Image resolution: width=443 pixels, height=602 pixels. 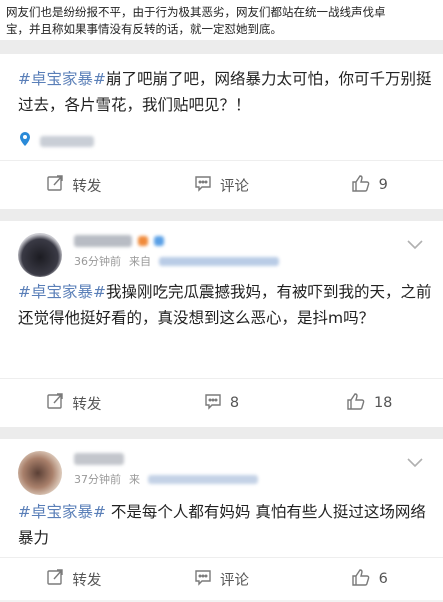 What do you see at coordinates (140, 261) in the screenshot?
I see `post-source-prefix: 来自` at bounding box center [140, 261].